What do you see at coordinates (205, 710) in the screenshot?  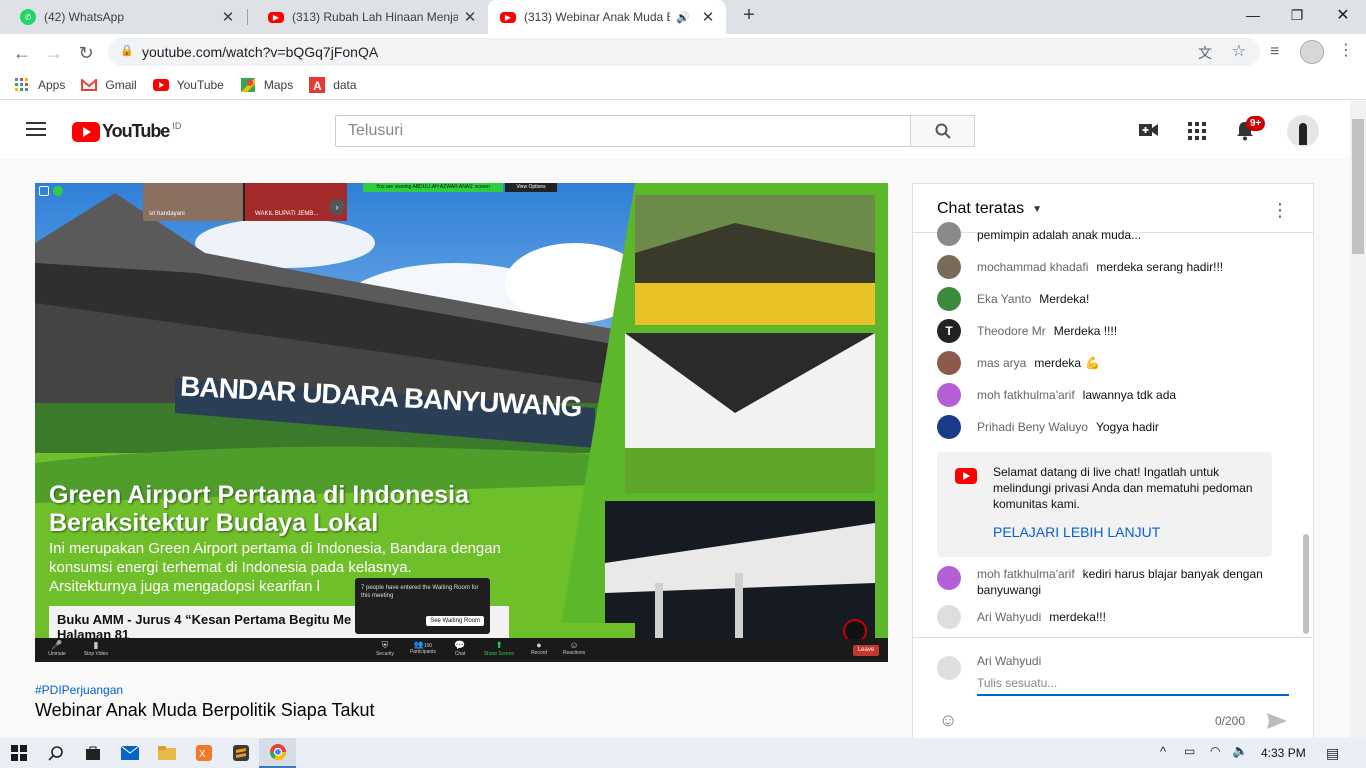 I see `video-title: Webinar Anak Muda Berpolitik Siapa Takut` at bounding box center [205, 710].